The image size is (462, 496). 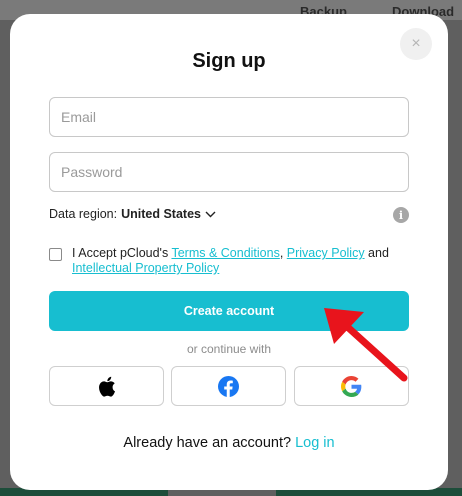 What do you see at coordinates (229, 349) in the screenshot?
I see `or-continue-text: or continue with` at bounding box center [229, 349].